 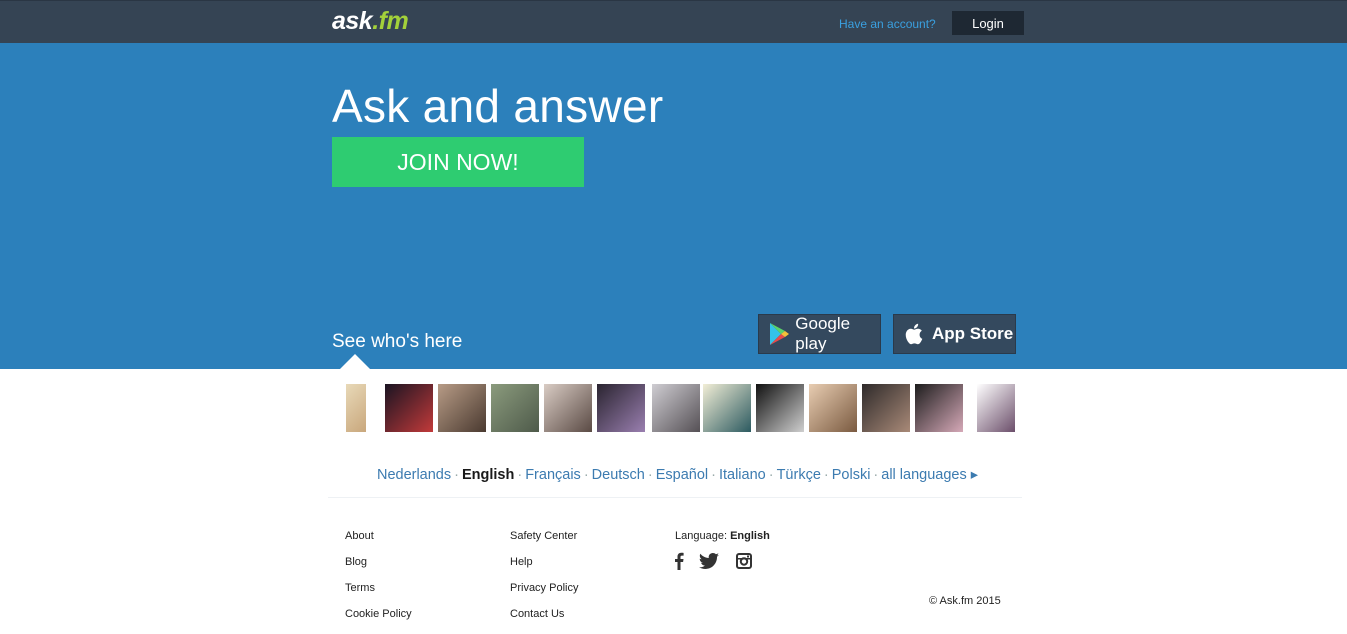 I want to click on footer-language: Language: English, so click(x=722, y=536).